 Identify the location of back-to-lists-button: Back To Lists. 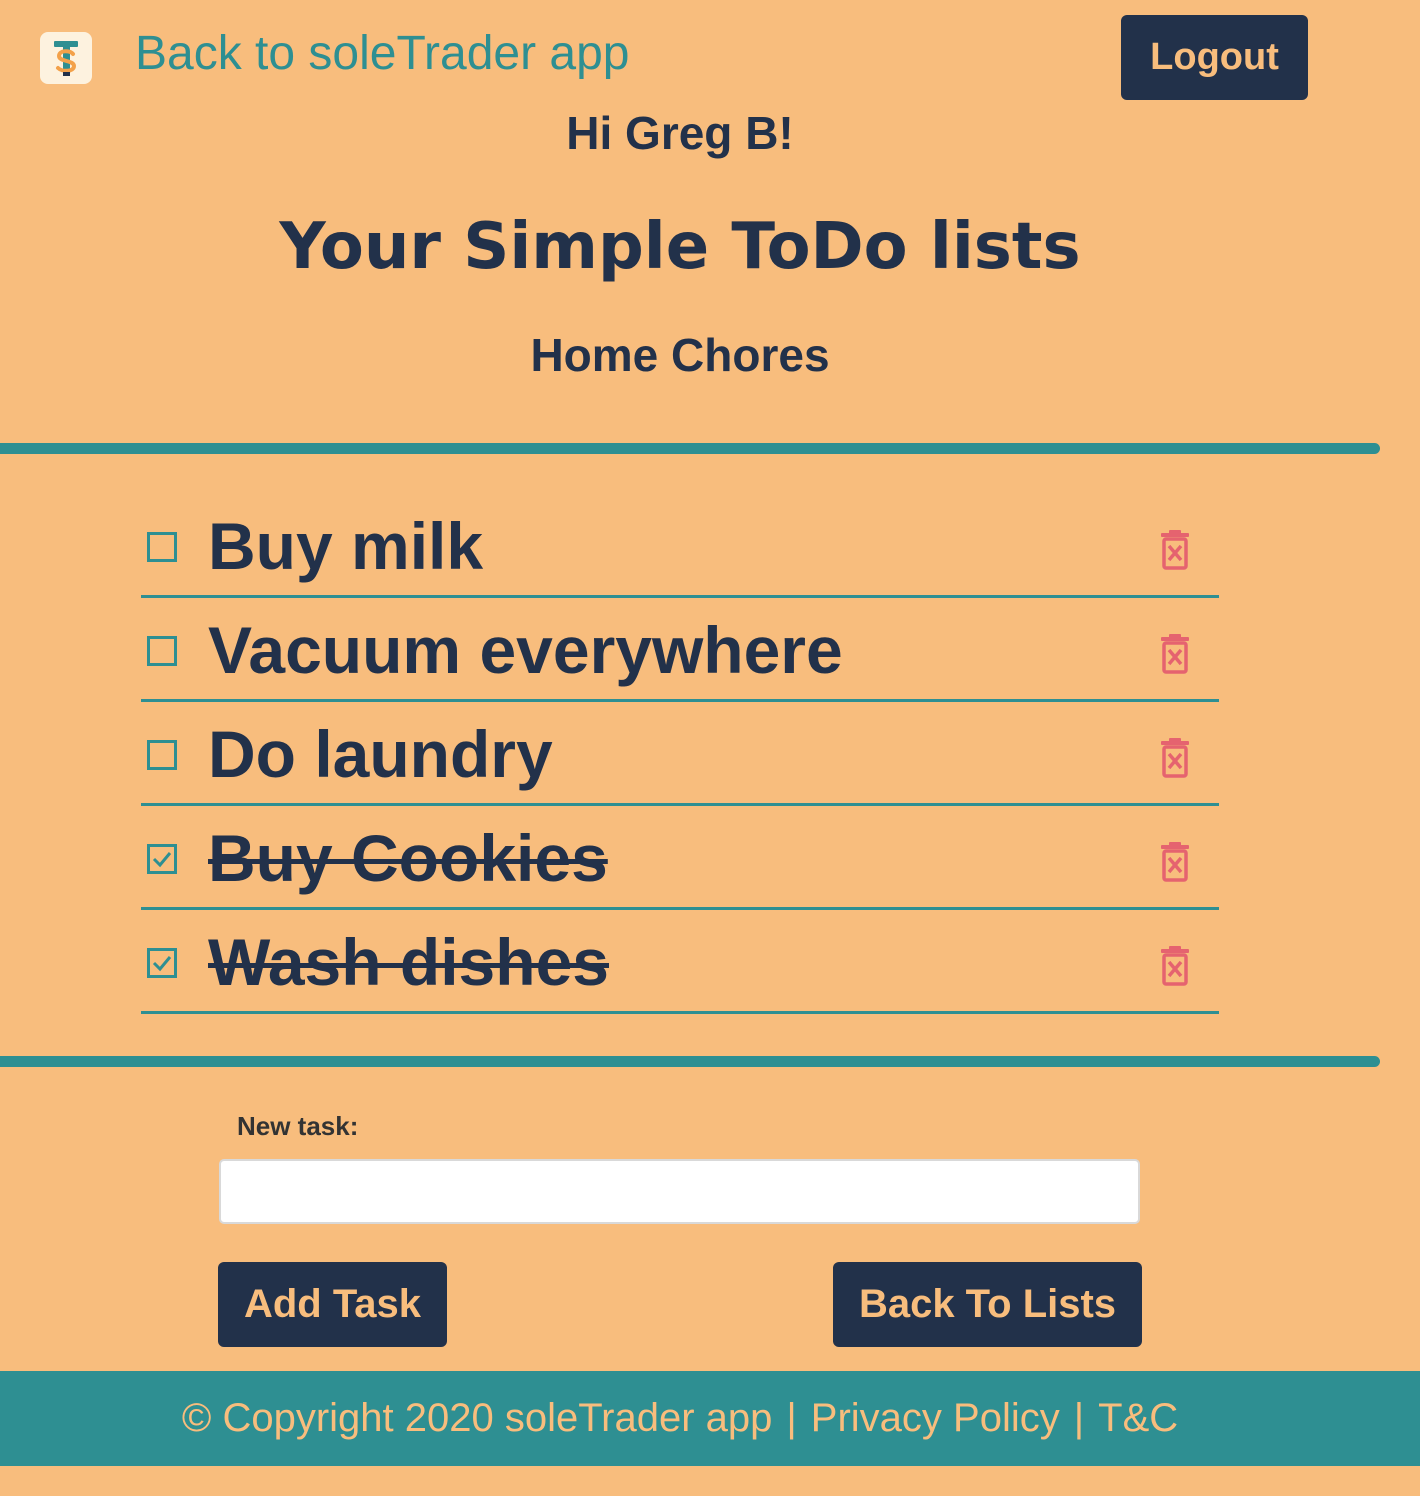
(987, 1304).